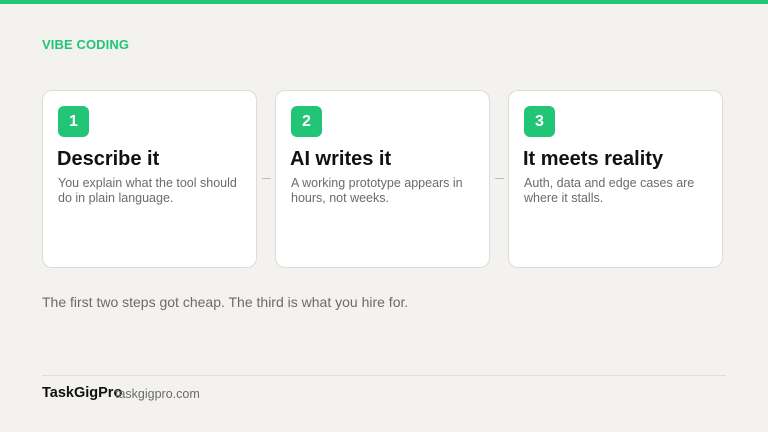 The width and height of the screenshot is (768, 432). What do you see at coordinates (539, 121) in the screenshot?
I see `step-number-badge: 3` at bounding box center [539, 121].